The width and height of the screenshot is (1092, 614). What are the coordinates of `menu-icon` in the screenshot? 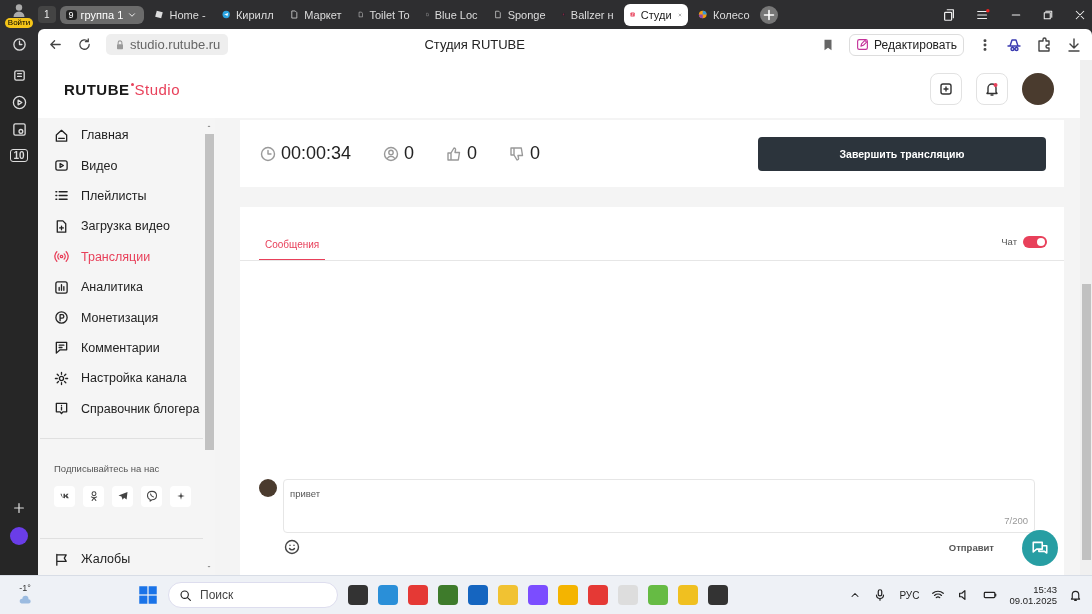 It's located at (983, 14).